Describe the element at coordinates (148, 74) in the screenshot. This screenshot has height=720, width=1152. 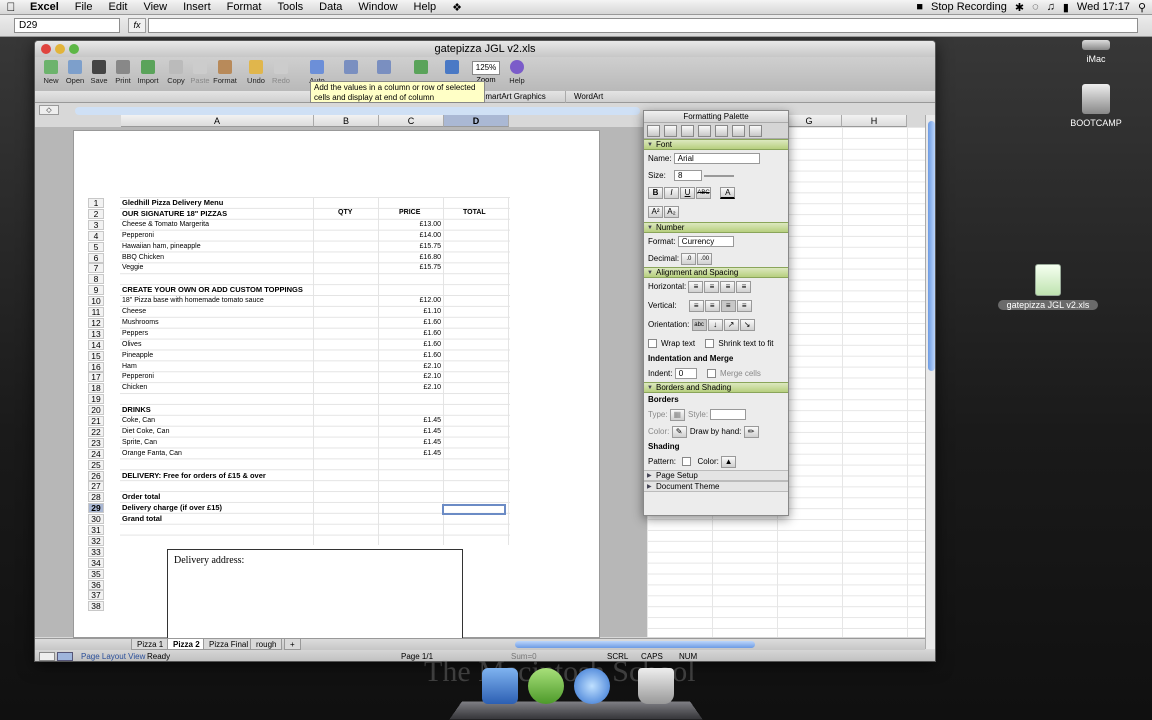
I see `import-button: Import` at that location.